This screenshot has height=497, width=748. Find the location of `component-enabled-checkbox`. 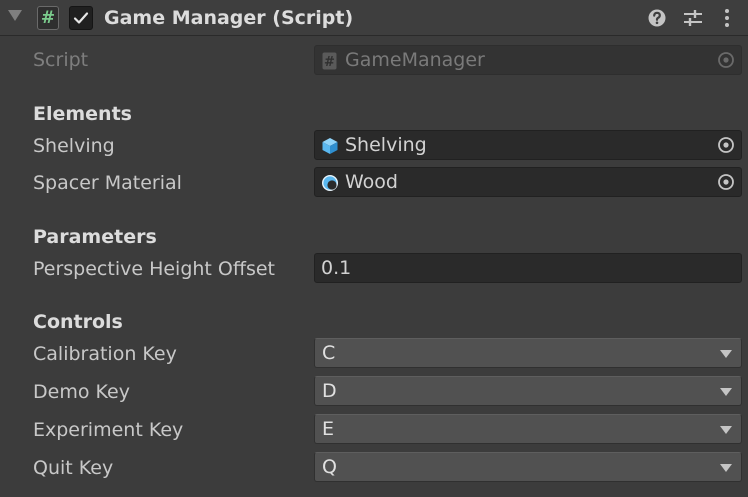

component-enabled-checkbox is located at coordinates (81, 18).